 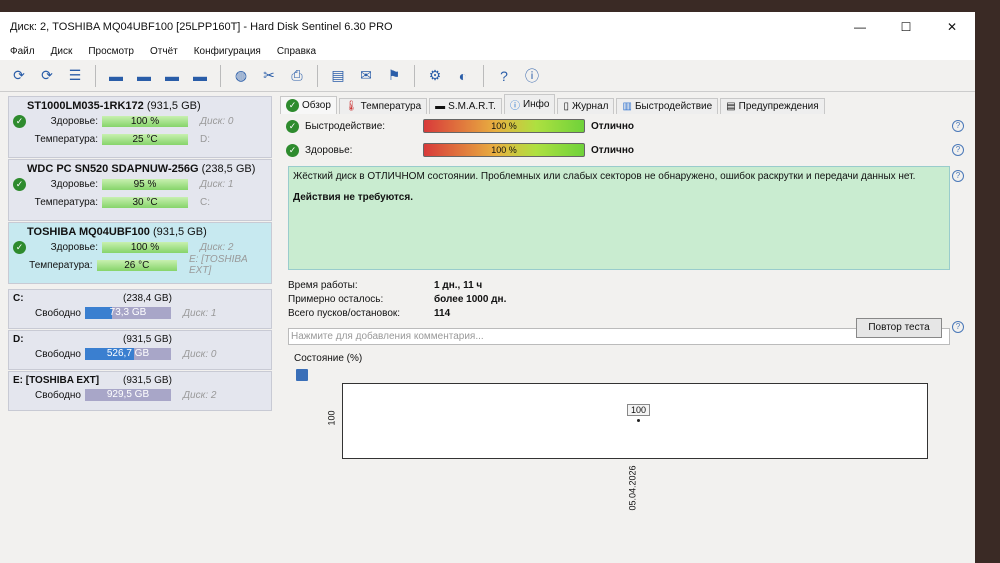 I want to click on y-tick-label: 100, so click(x=331, y=418).